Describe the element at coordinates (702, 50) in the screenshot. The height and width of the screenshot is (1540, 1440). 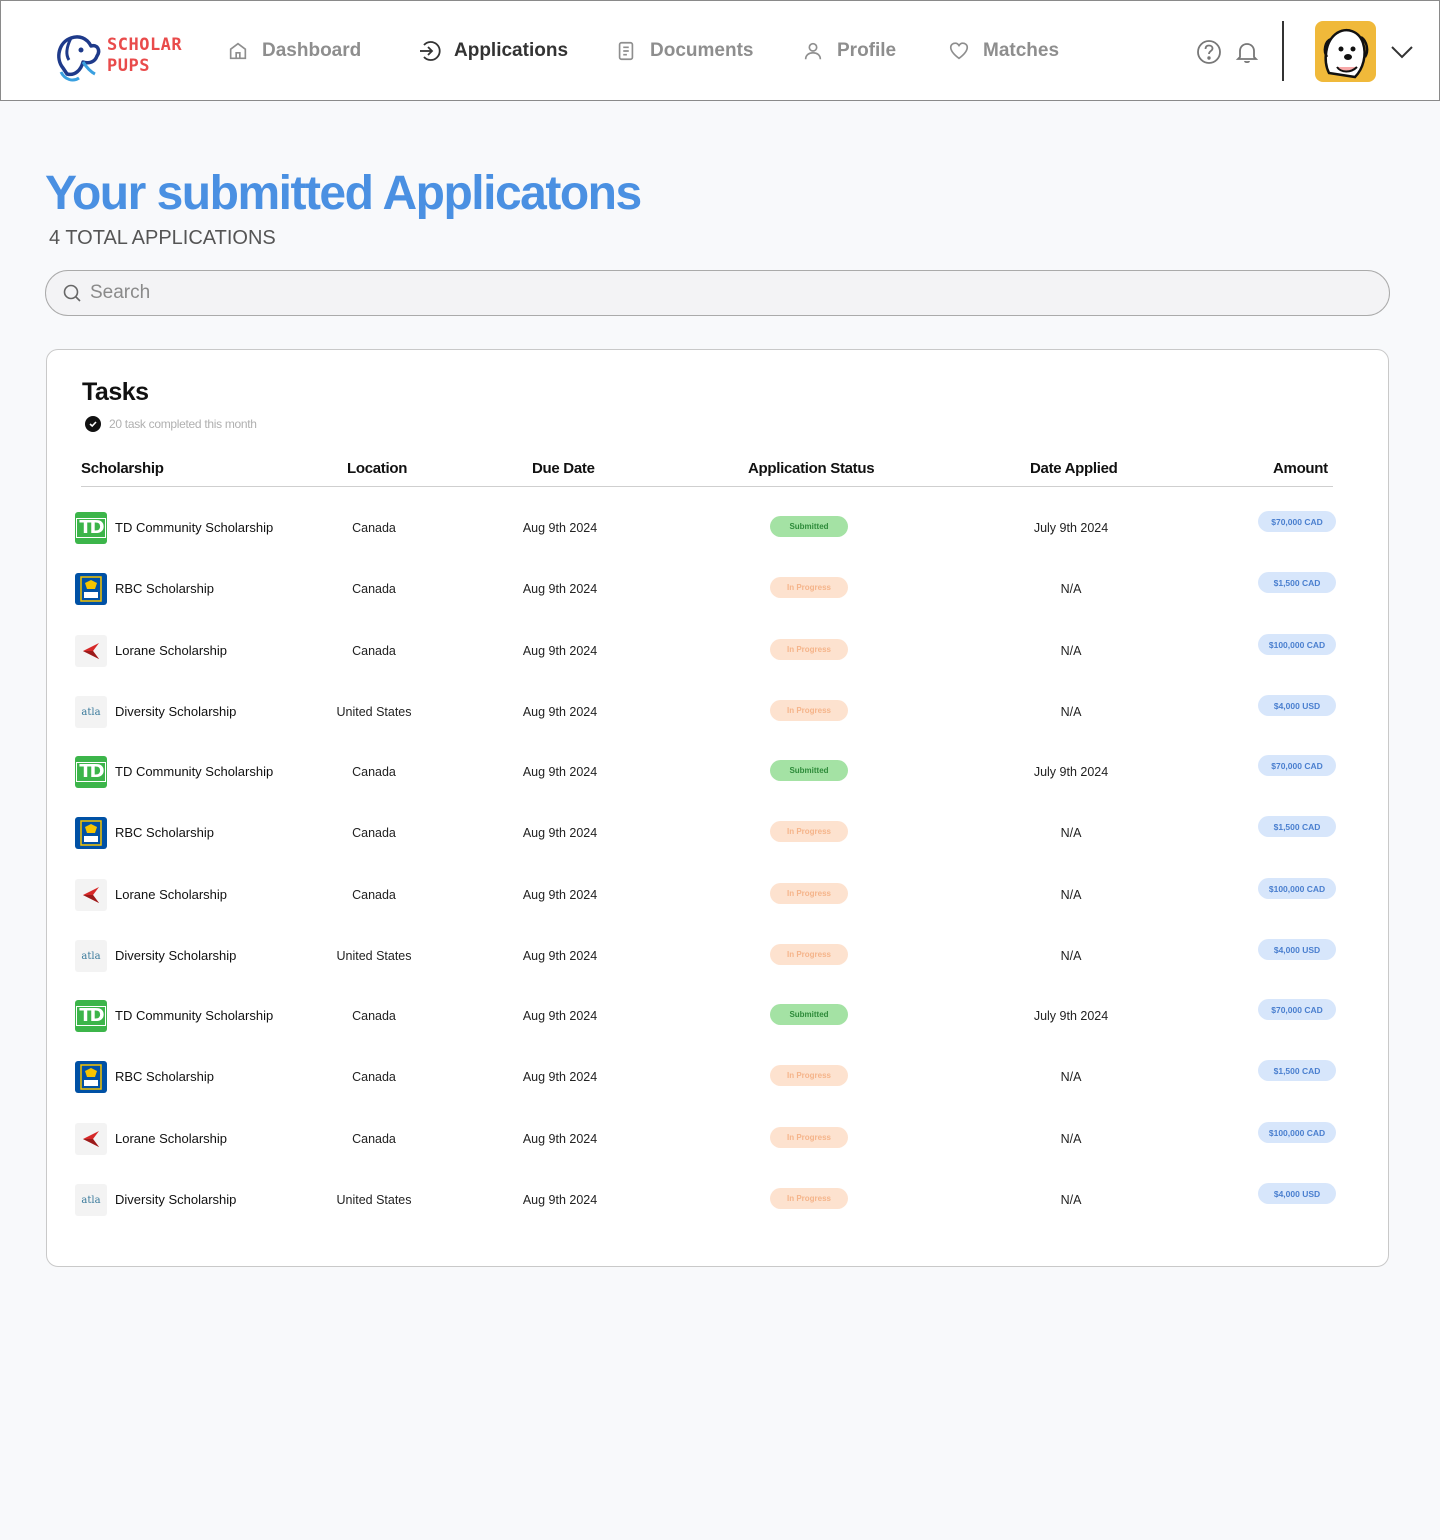
I see `nav-documents-label: Documents` at that location.